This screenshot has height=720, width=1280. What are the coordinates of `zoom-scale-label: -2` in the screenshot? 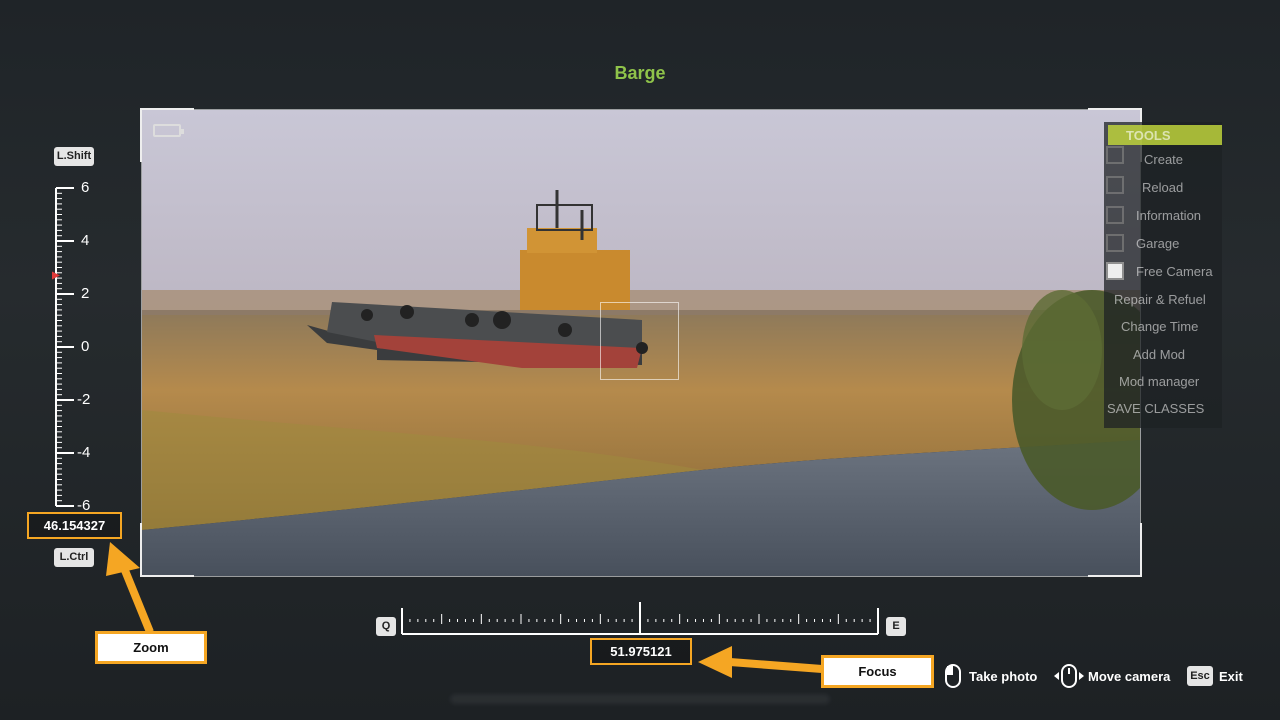 It's located at (84, 399).